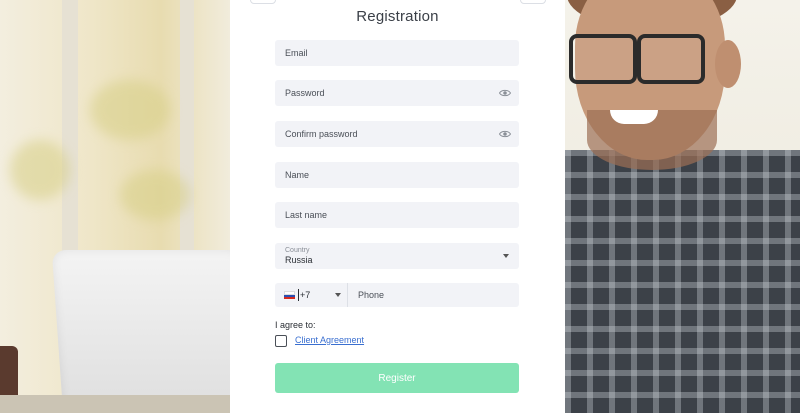  What do you see at coordinates (397, 378) in the screenshot?
I see `register-button: Register` at bounding box center [397, 378].